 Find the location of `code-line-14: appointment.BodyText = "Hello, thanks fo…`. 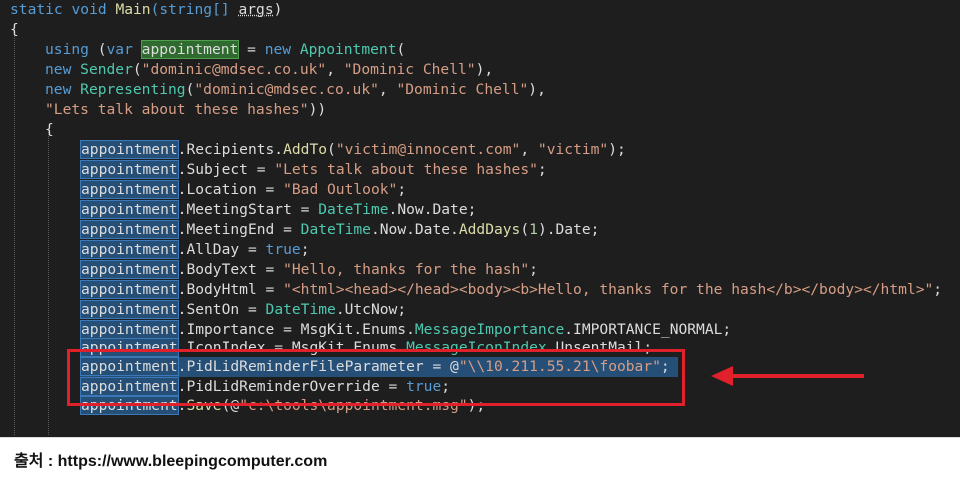

code-line-14: appointment.BodyText = "Hello, thanks fo… is located at coordinates (309, 270).